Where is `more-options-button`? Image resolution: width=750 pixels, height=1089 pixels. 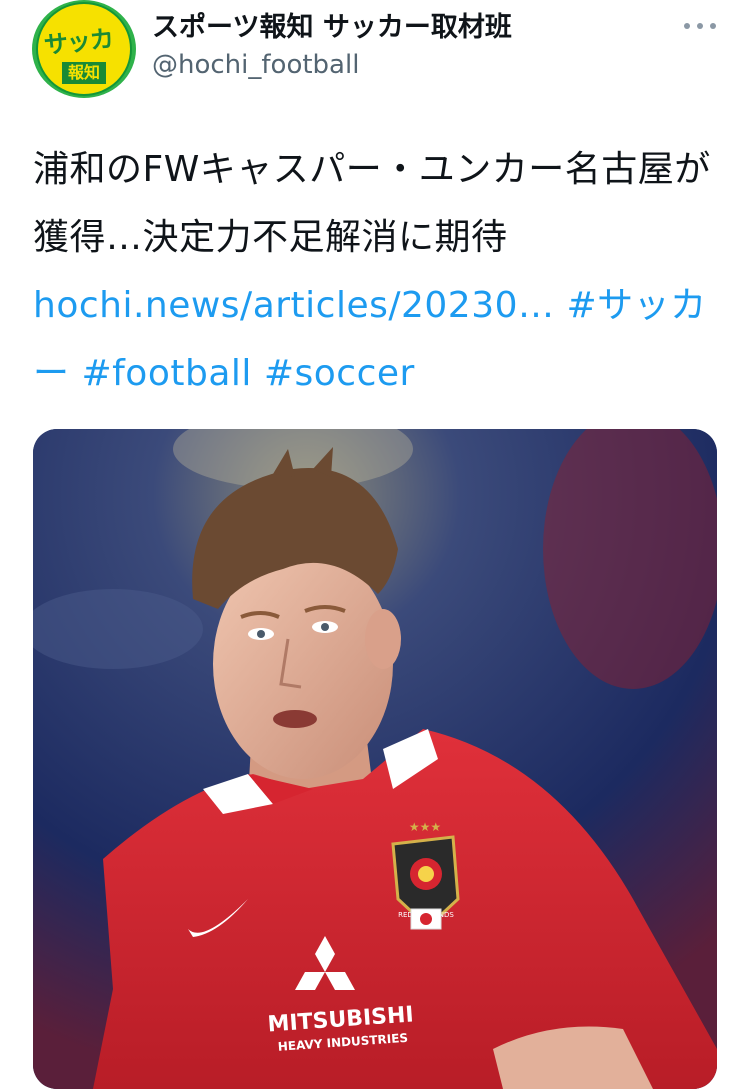 more-options-button is located at coordinates (700, 26).